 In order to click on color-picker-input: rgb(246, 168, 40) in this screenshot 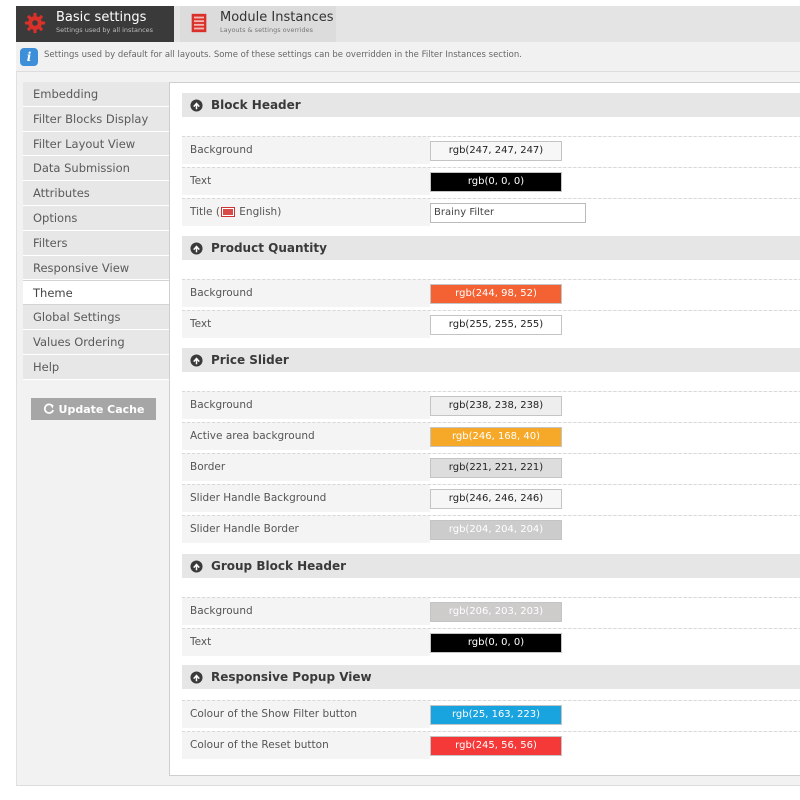, I will do `click(496, 437)`.